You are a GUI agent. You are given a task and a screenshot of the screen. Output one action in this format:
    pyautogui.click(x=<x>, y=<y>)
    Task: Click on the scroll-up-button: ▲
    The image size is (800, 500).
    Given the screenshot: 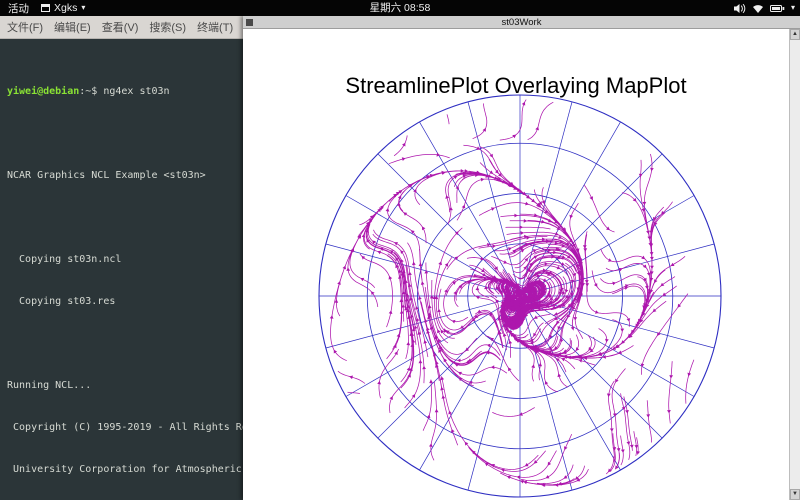 What is the action you would take?
    pyautogui.click(x=795, y=34)
    